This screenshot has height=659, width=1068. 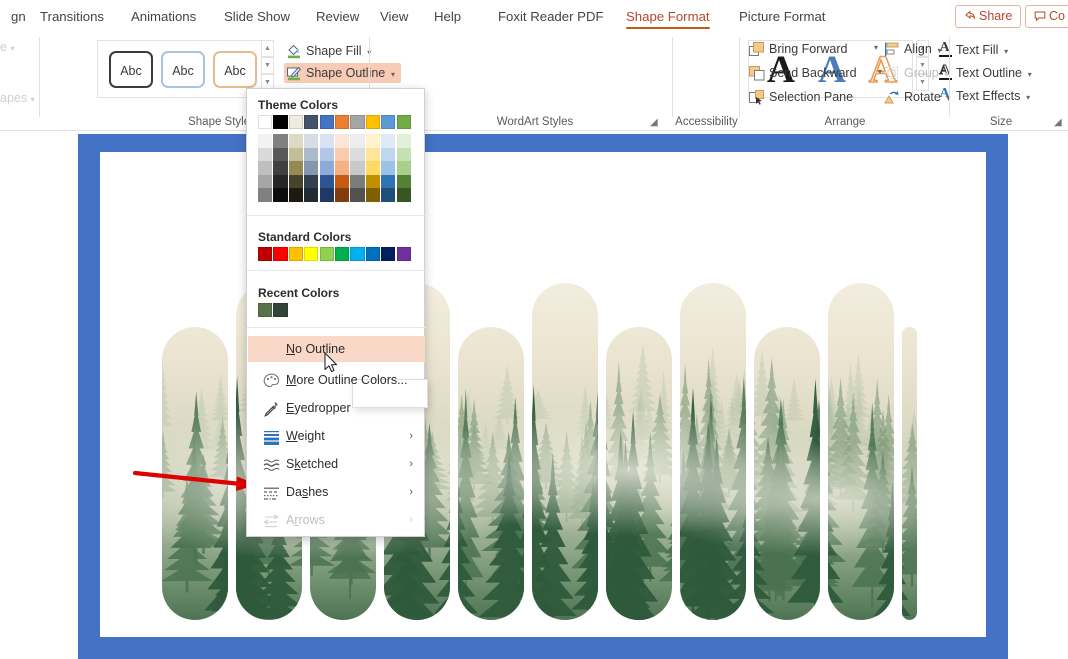 What do you see at coordinates (655, 122) in the screenshot?
I see `wordart-dialog-launcher: ◢` at bounding box center [655, 122].